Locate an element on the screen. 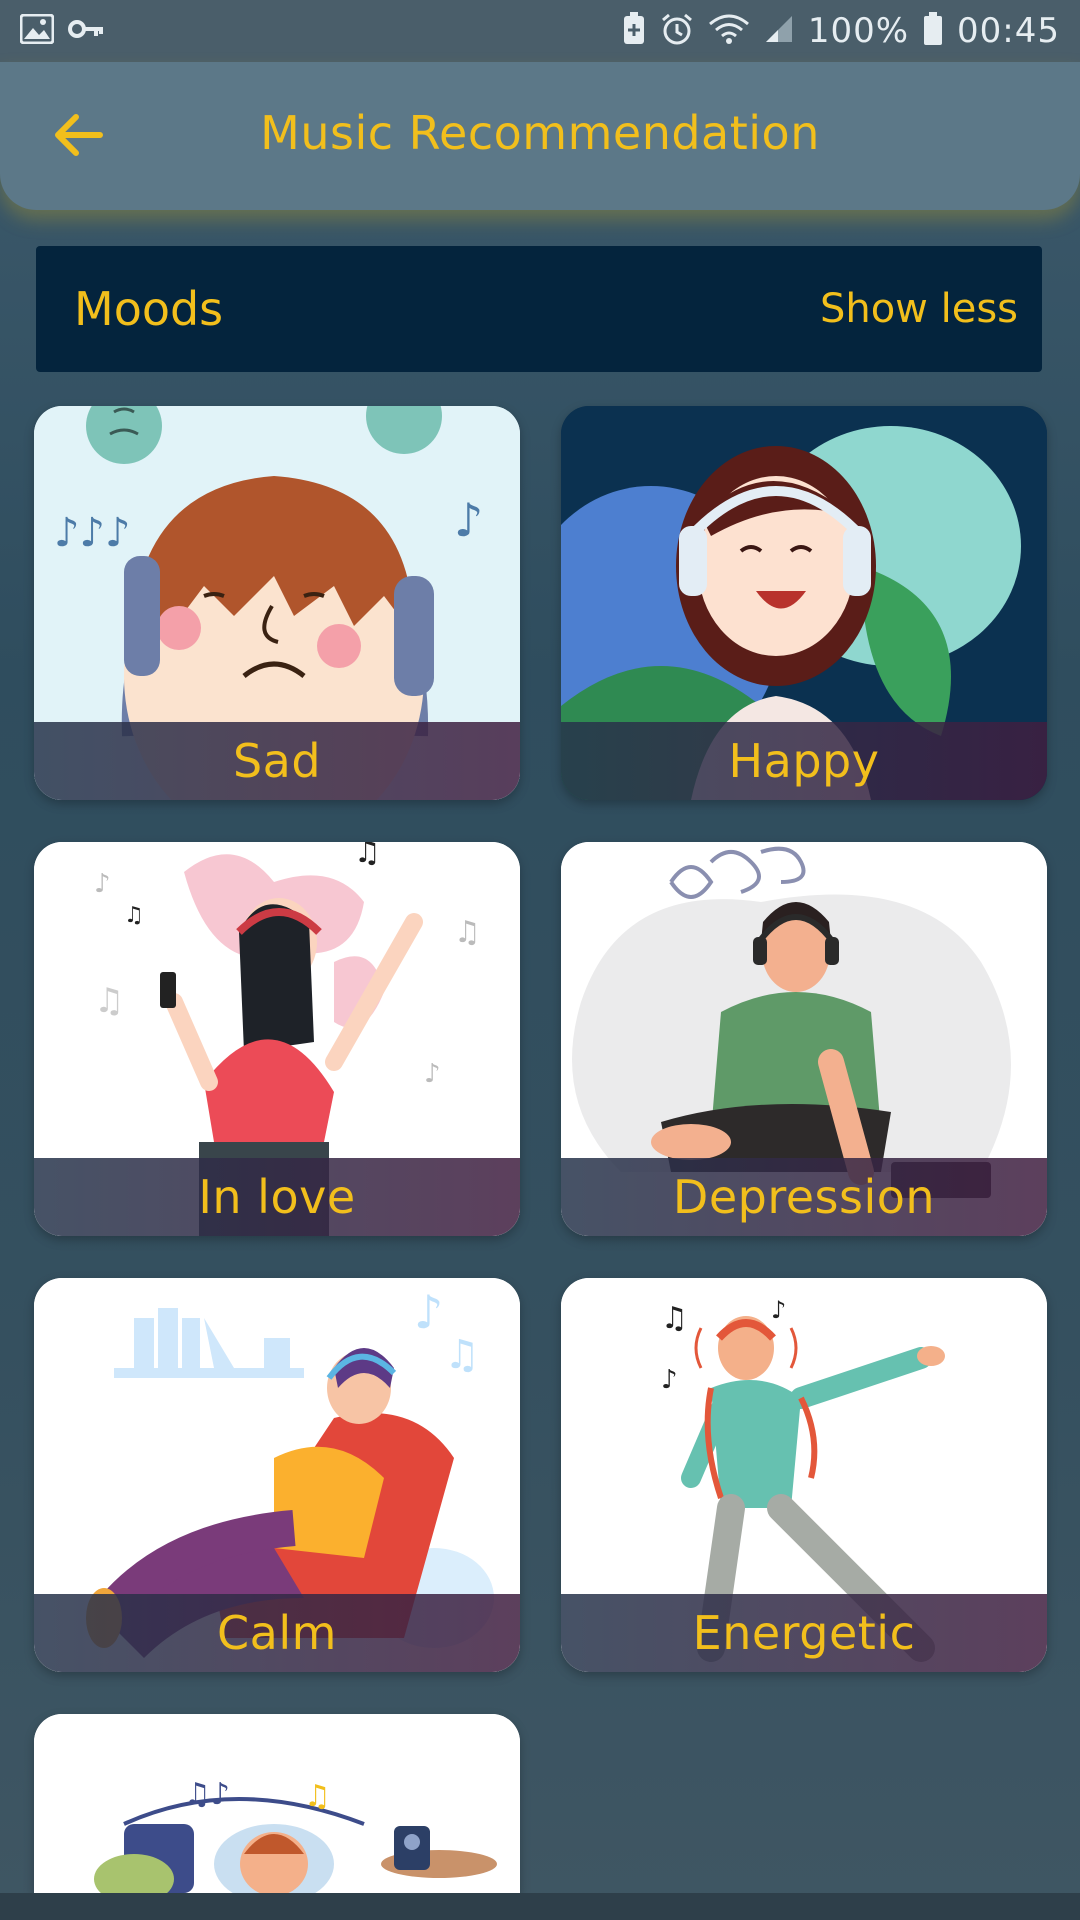 The width and height of the screenshot is (1080, 1920). mood-label: In love is located at coordinates (277, 1197).